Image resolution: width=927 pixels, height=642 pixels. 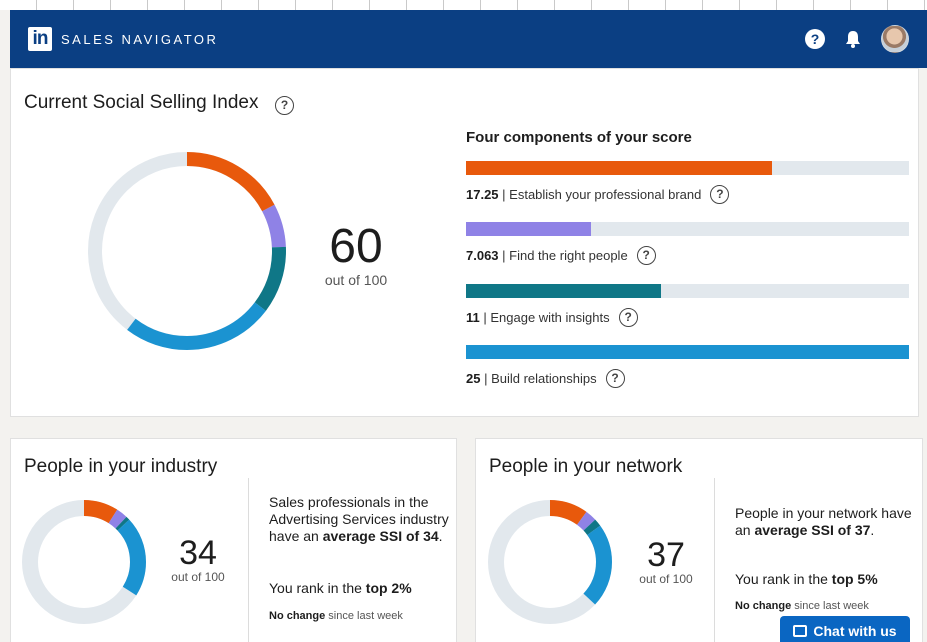 I want to click on component-name: Engage with insights, so click(x=550, y=317).